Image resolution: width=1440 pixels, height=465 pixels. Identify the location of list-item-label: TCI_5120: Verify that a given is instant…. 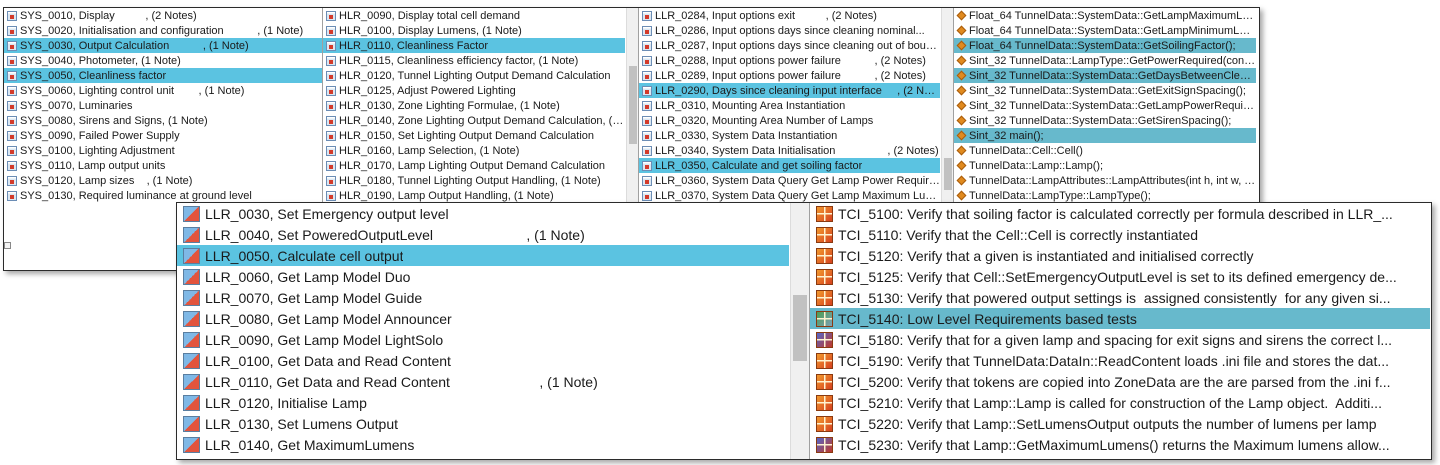
(1046, 255).